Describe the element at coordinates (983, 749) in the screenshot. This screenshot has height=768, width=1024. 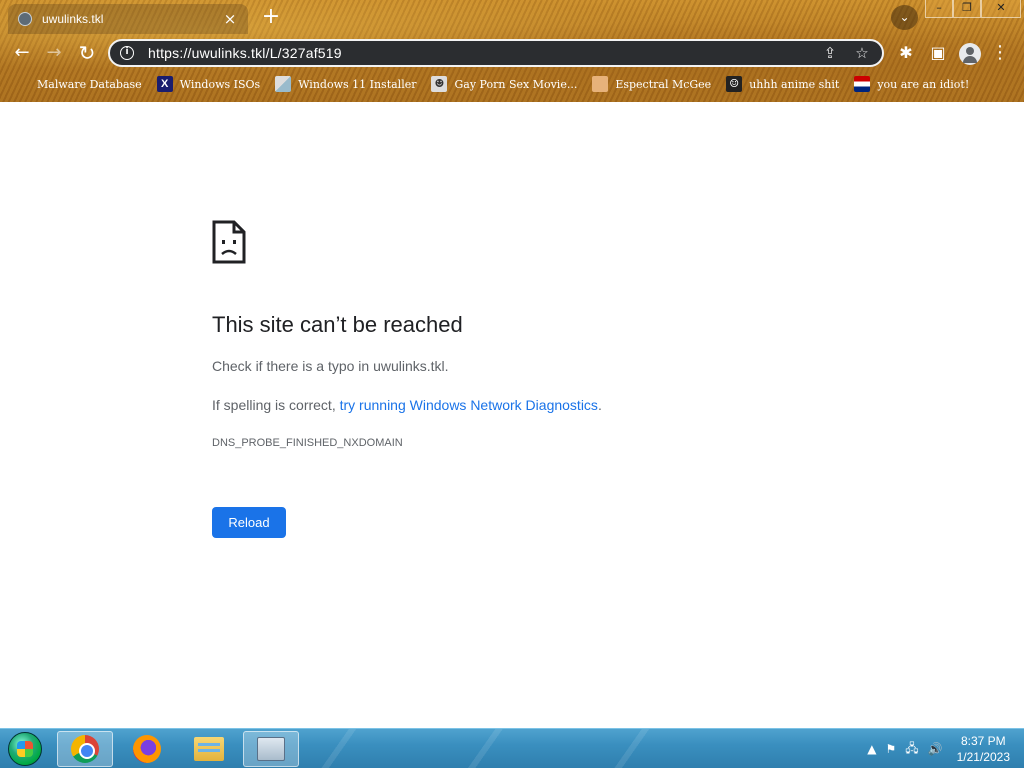
I see `clock: 8:37 PM 1/21/2023` at that location.